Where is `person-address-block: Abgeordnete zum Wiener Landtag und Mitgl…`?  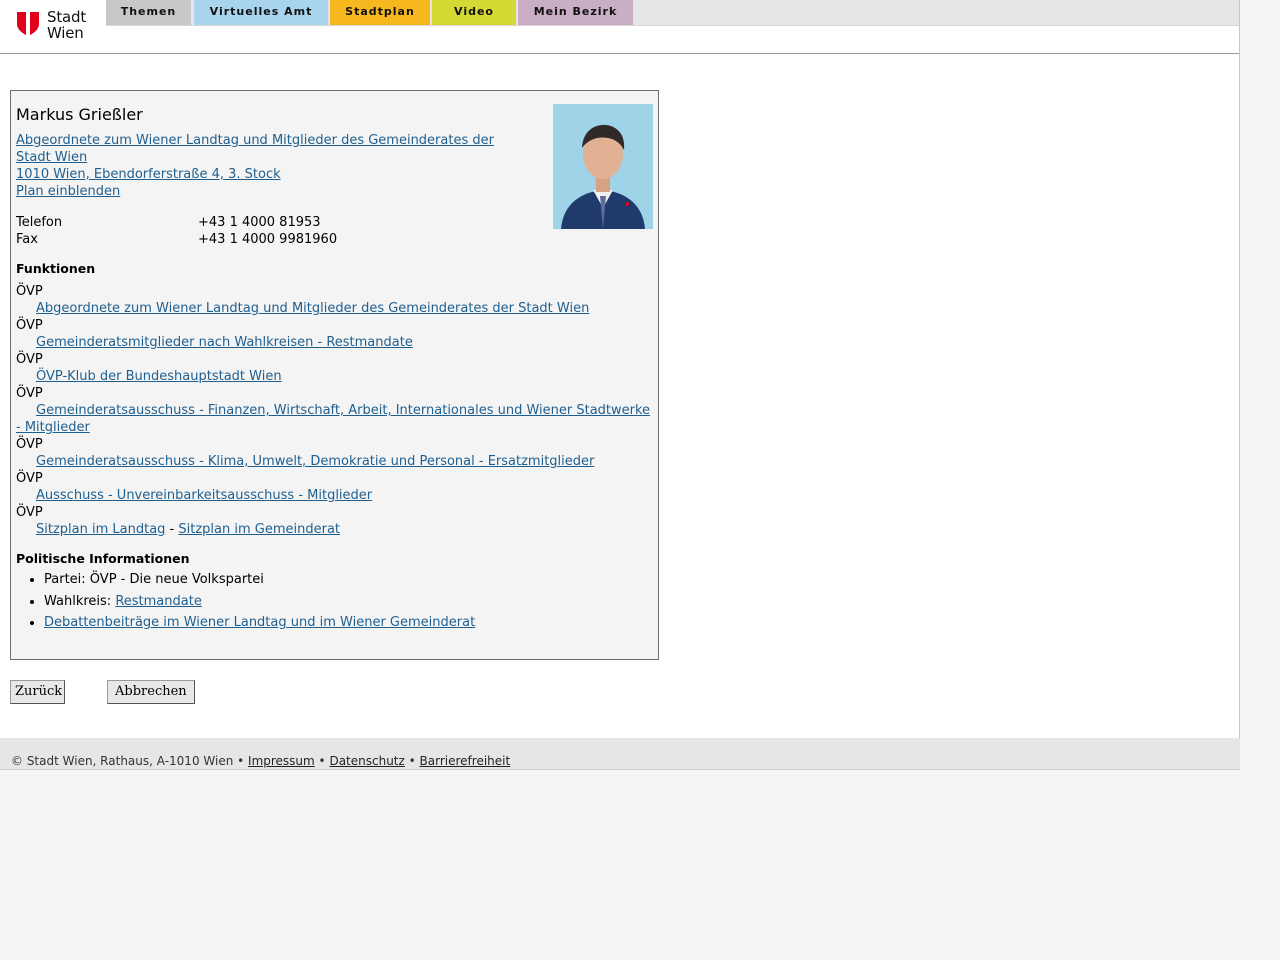 person-address-block: Abgeordnete zum Wiener Landtag und Mitgl… is located at coordinates (271, 166).